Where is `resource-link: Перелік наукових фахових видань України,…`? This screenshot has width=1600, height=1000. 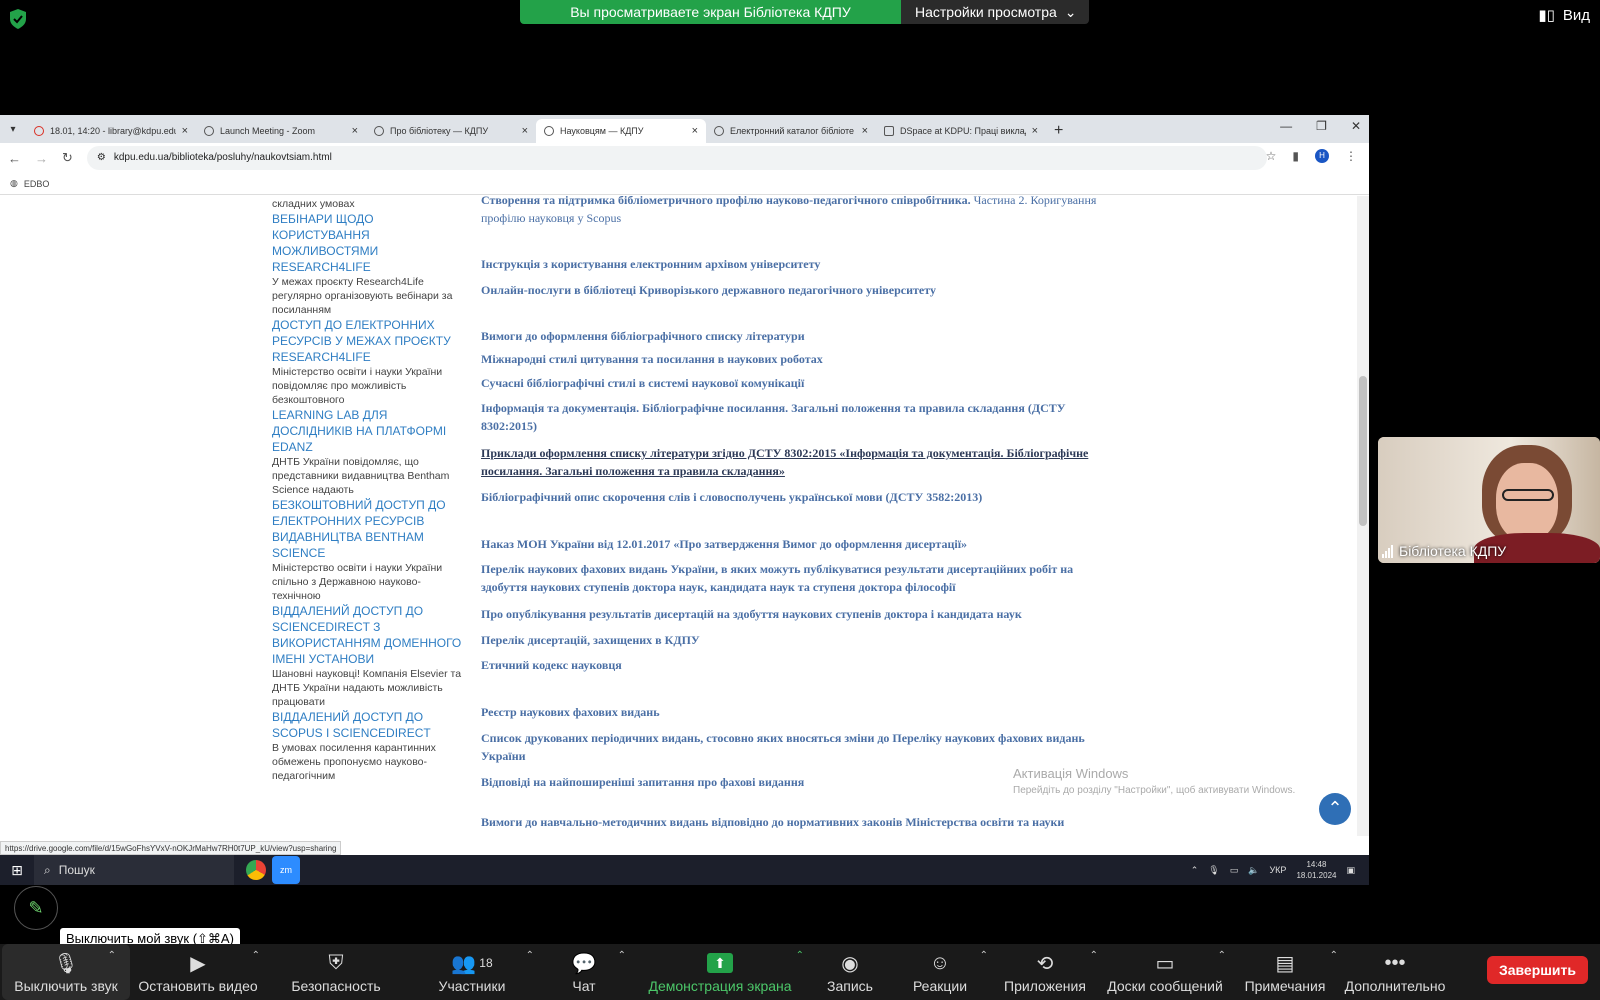
resource-link: Перелік наукових фахових видань України,… is located at coordinates (791, 578).